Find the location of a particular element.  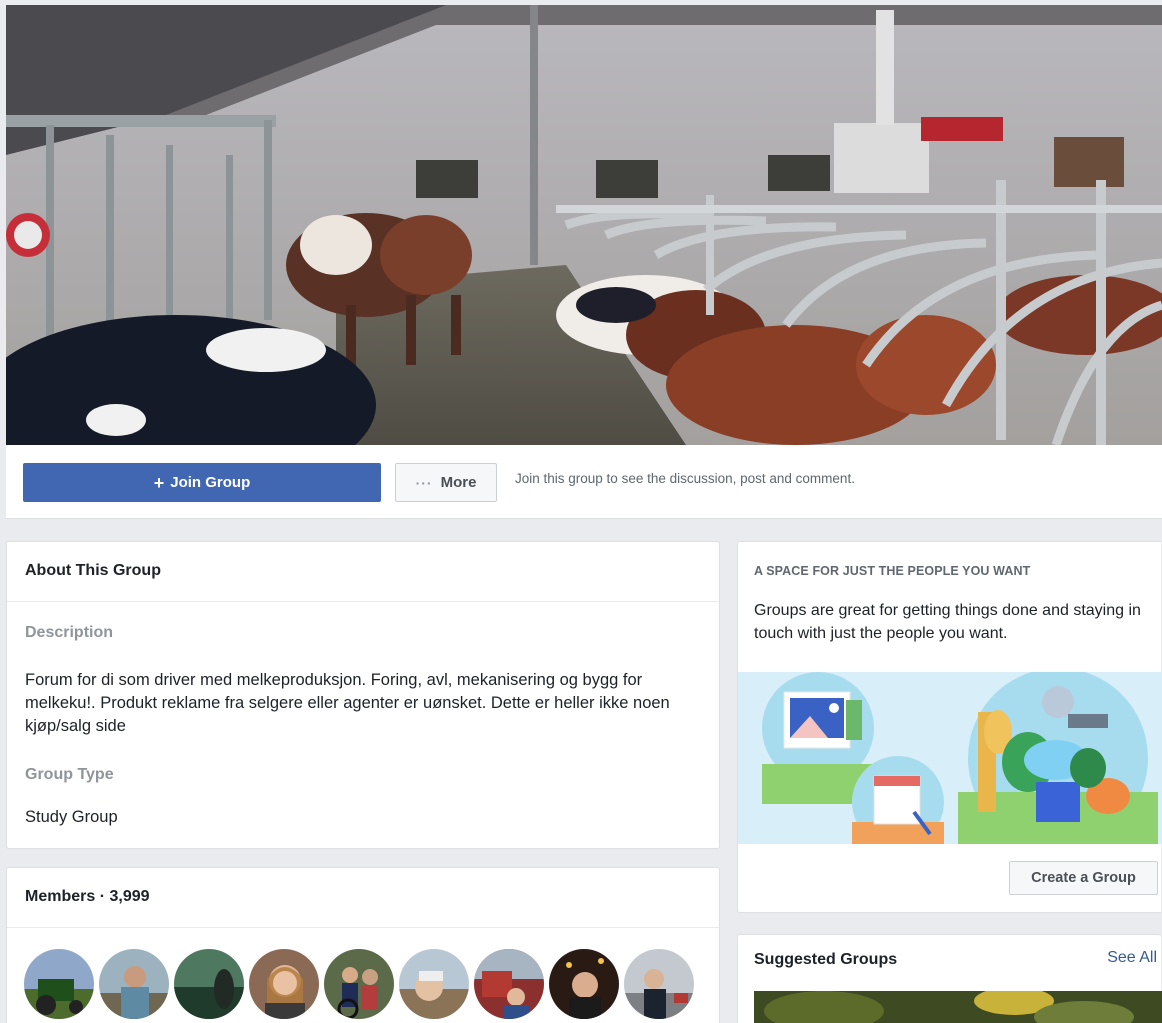

description-label: Description is located at coordinates (69, 632).